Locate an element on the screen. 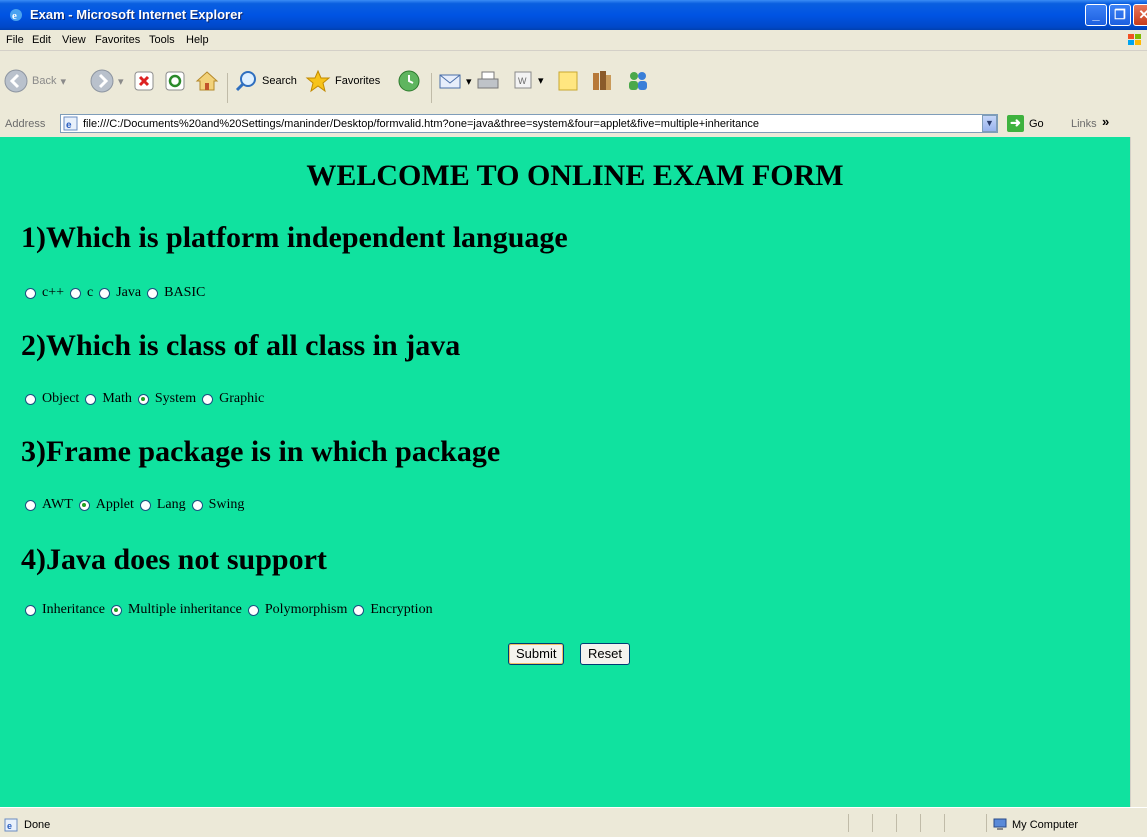 Image resolution: width=1147 pixels, height=837 pixels. option-label: BASIC is located at coordinates (185, 292).